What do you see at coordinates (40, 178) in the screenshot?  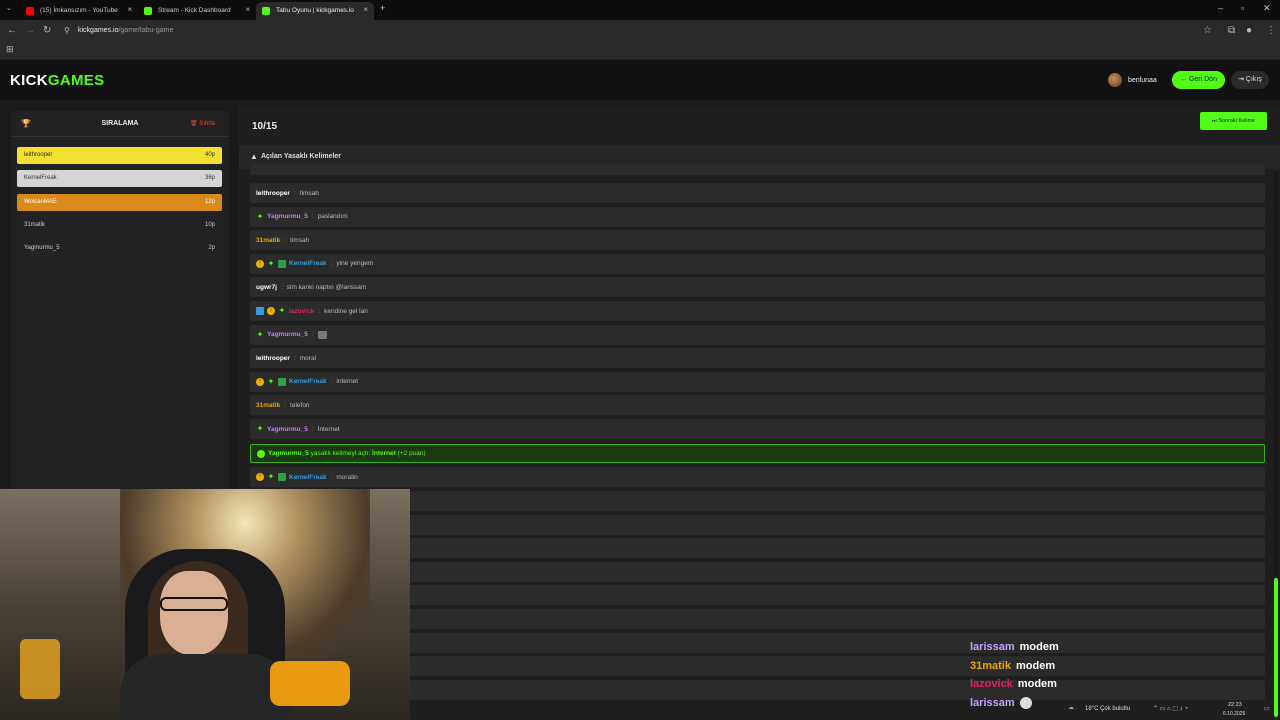 I see `rank-name: KernelFreak` at bounding box center [40, 178].